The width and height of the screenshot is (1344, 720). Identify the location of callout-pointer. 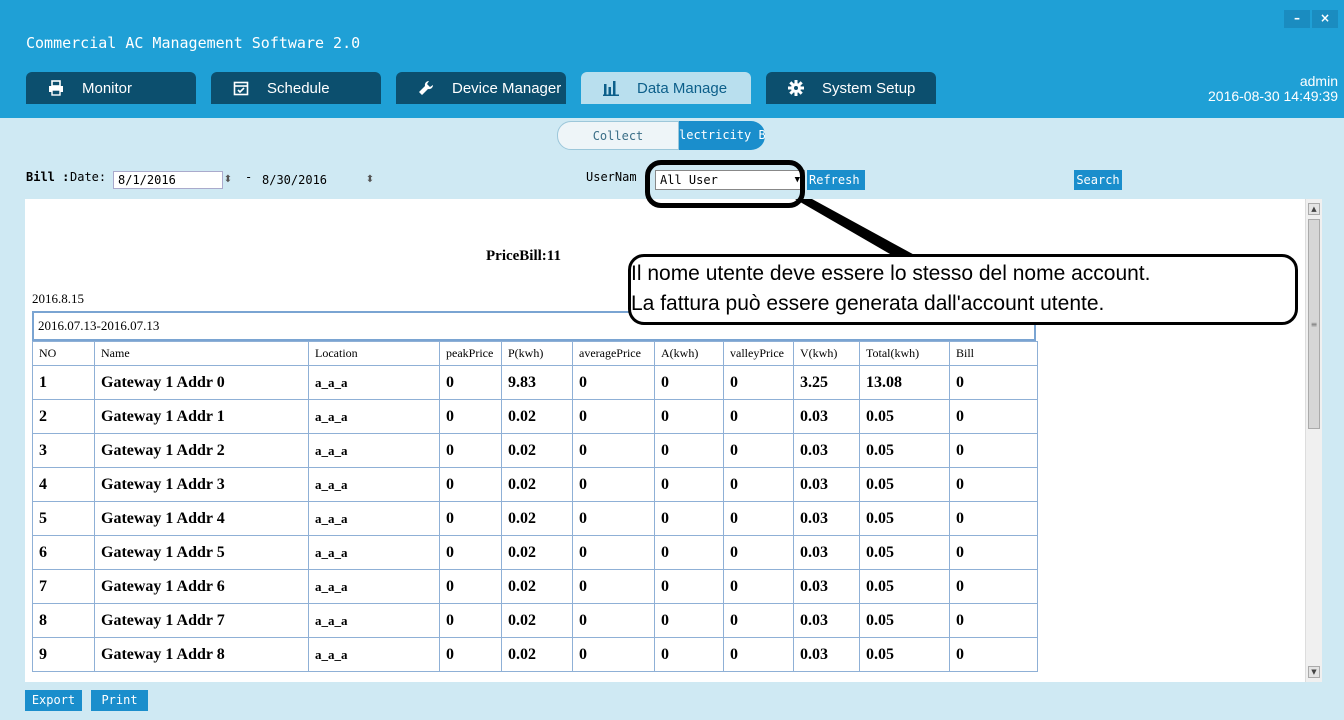
(857, 228).